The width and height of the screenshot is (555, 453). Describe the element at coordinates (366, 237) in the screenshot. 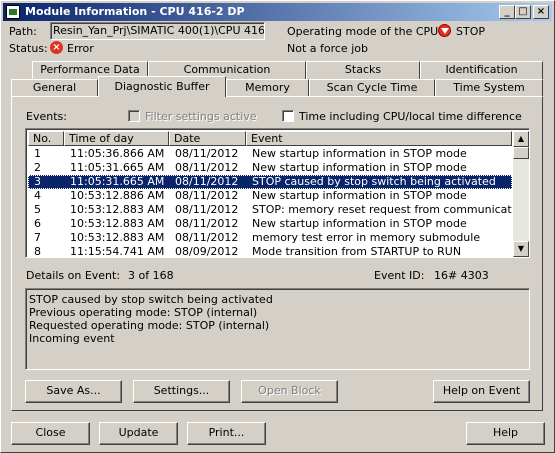

I see `cell-event: memory test error in memory submodule` at that location.